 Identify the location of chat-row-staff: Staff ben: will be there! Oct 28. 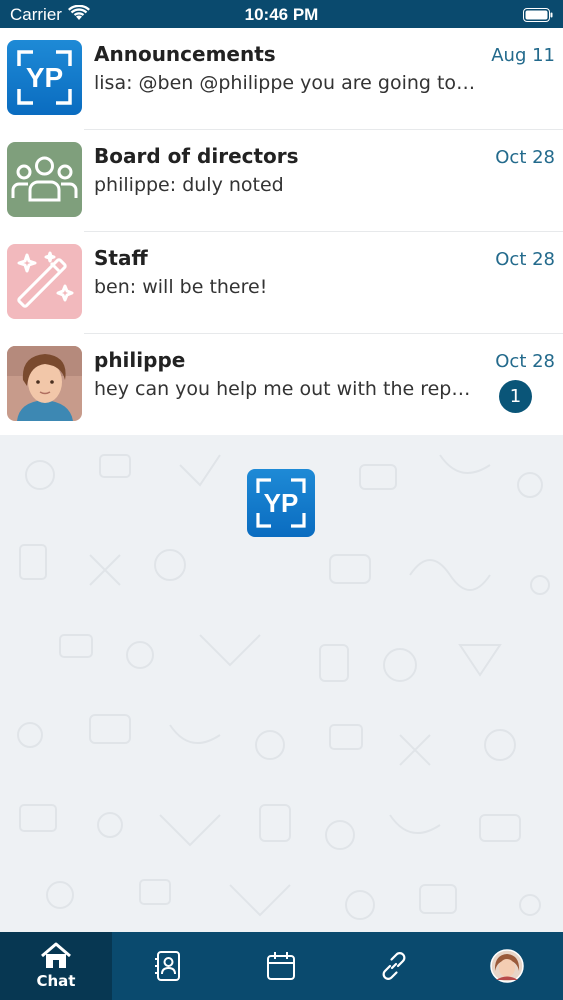
(281, 283).